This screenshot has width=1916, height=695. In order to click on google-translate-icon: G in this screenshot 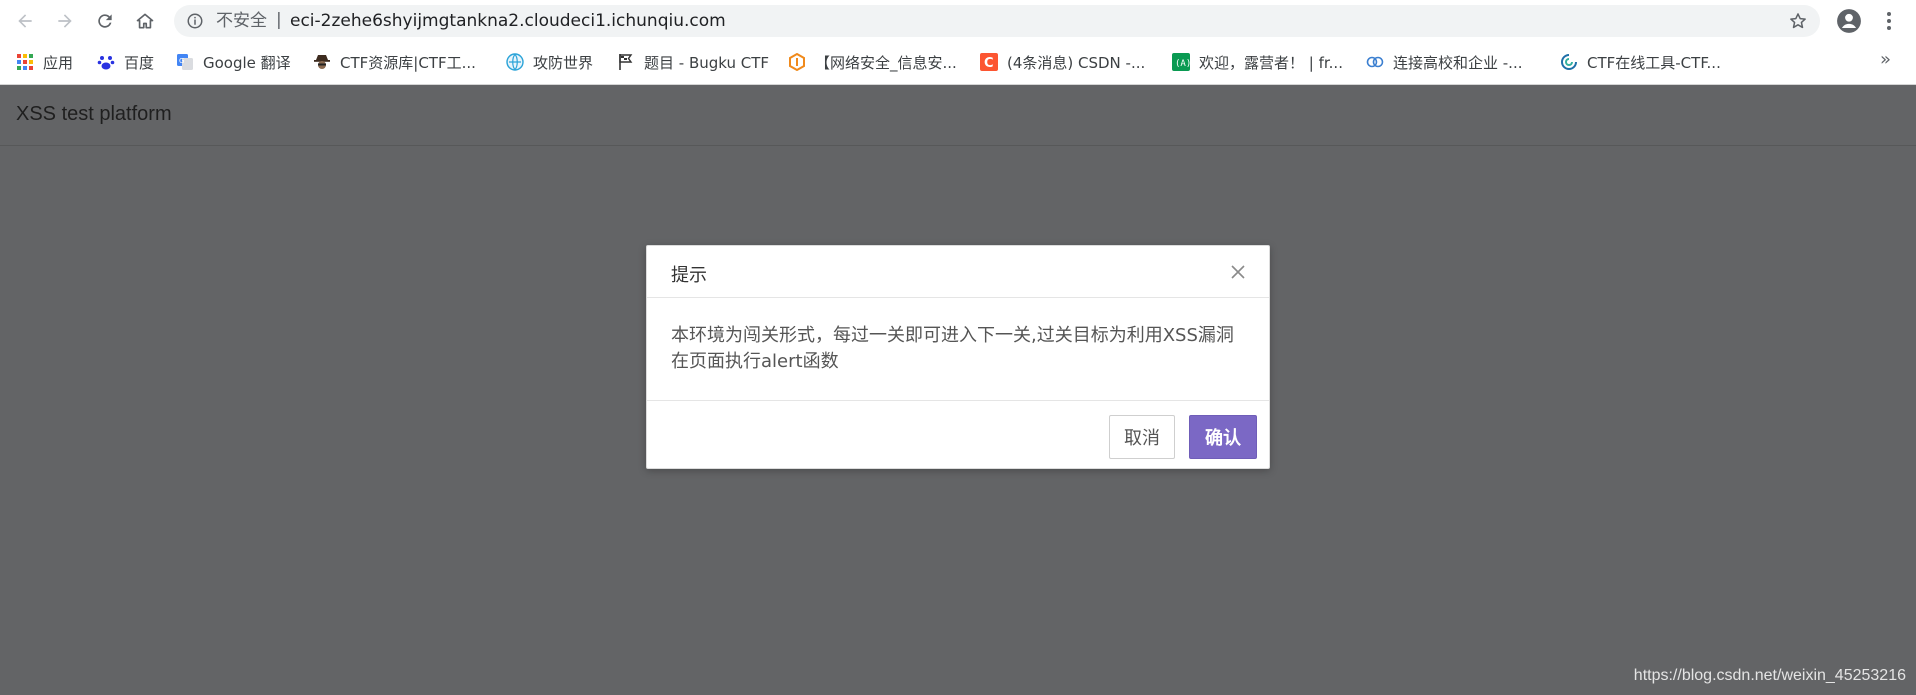, I will do `click(185, 62)`.